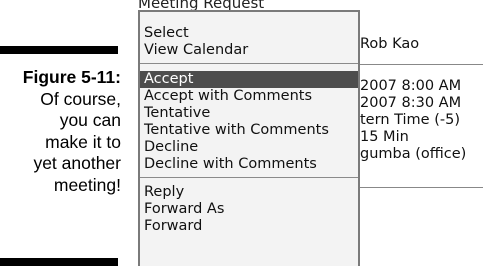 Image resolution: width=483 pixels, height=266 pixels. What do you see at coordinates (249, 113) in the screenshot?
I see `menu-item-tentative: Tentative` at bounding box center [249, 113].